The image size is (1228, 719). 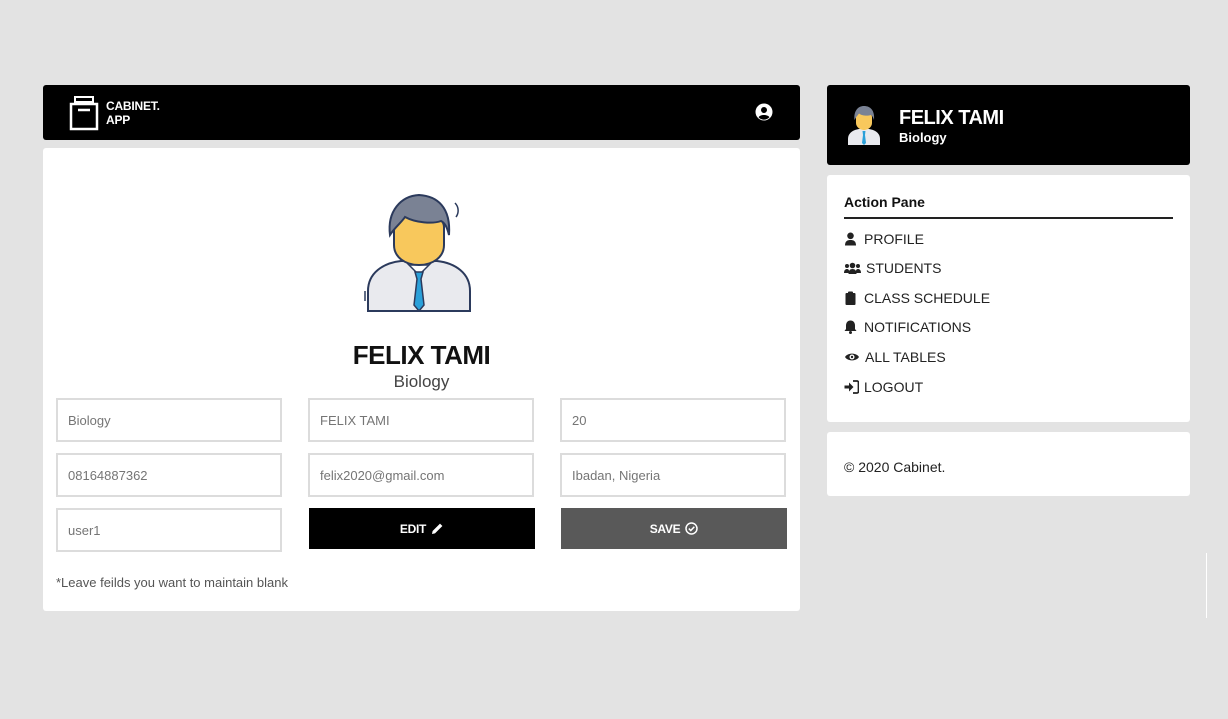 I want to click on user-circle-icon, so click(x=764, y=112).